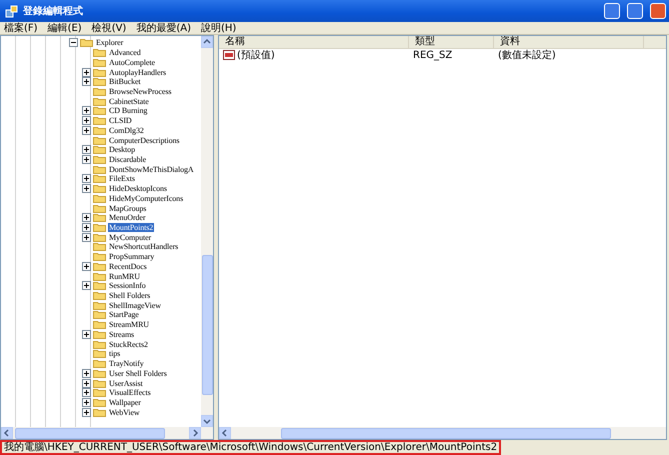 This screenshot has width=669, height=455. What do you see at coordinates (146, 198) in the screenshot?
I see `tree-item: HideMyComputerIcons` at bounding box center [146, 198].